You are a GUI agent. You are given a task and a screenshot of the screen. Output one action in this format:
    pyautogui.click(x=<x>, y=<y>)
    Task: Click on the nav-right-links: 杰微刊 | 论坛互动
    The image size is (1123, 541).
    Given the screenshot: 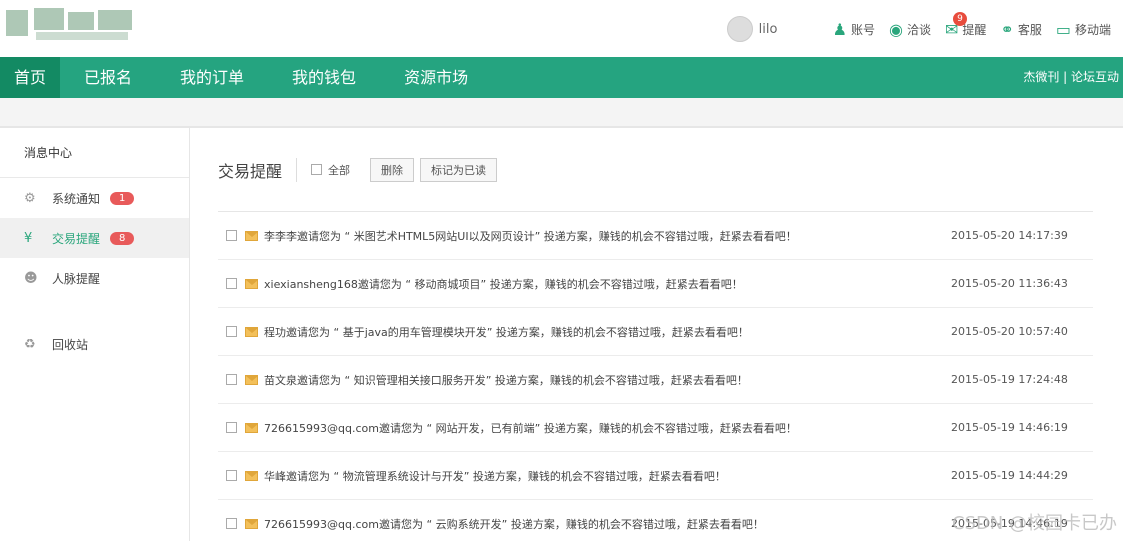 What is the action you would take?
    pyautogui.click(x=1071, y=77)
    